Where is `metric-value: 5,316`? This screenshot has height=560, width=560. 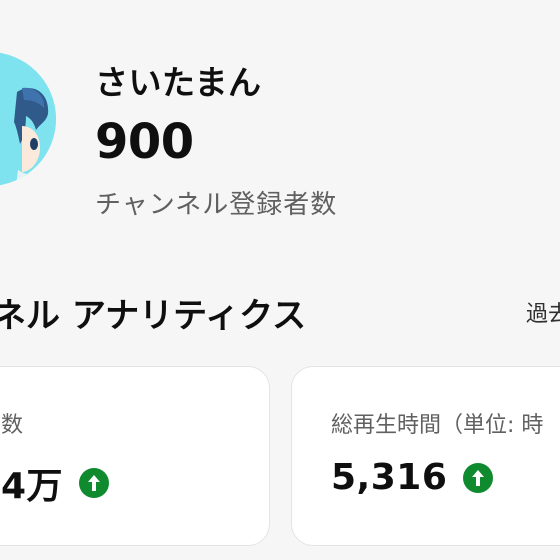 metric-value: 5,316 is located at coordinates (389, 477).